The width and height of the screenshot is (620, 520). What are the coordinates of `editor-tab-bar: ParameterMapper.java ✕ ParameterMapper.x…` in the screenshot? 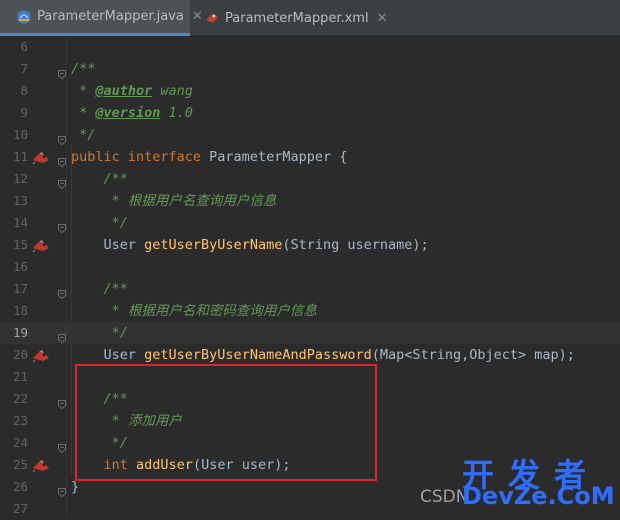 It's located at (310, 18).